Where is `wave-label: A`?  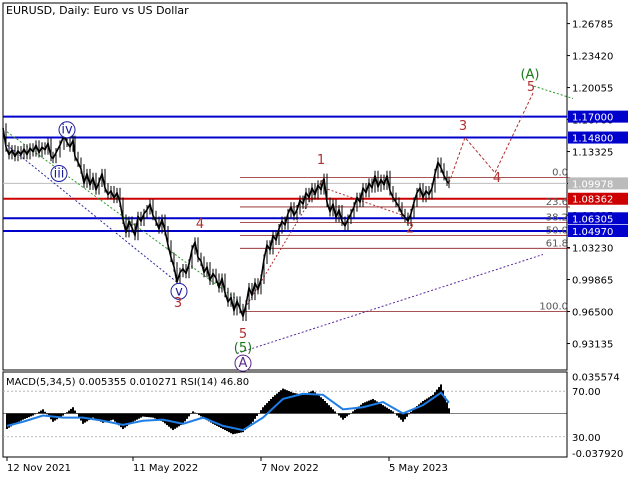 wave-label: A is located at coordinates (243, 363).